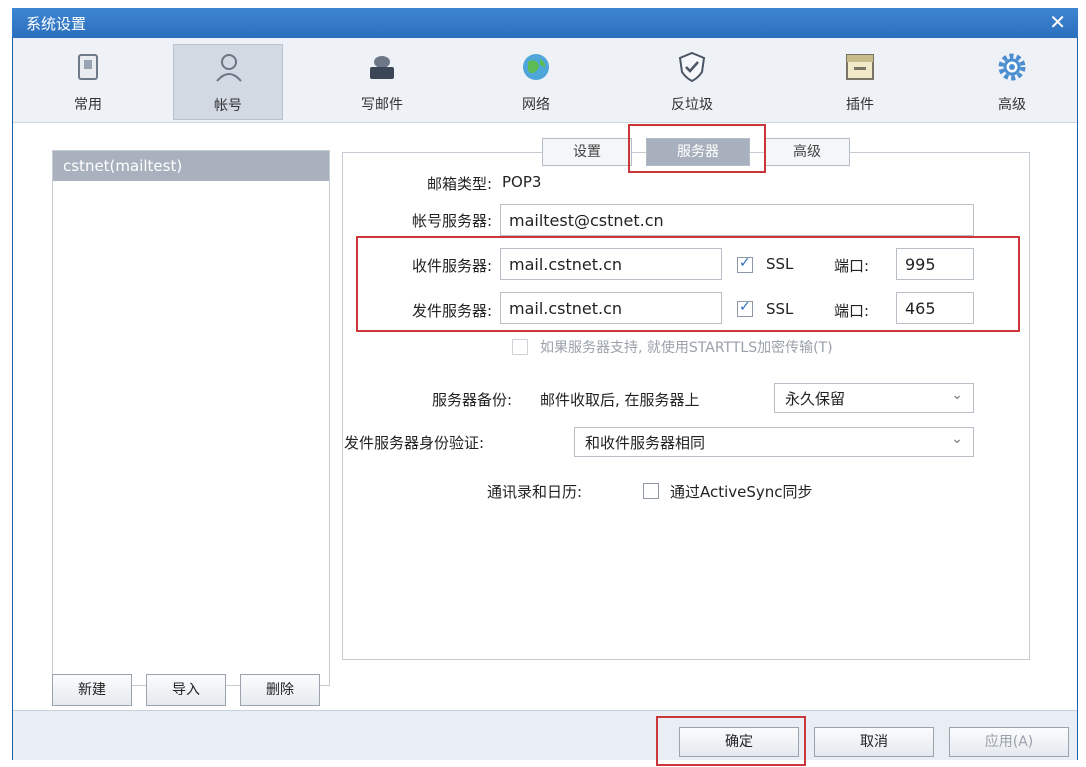 This screenshot has width=1086, height=767. Describe the element at coordinates (935, 308) in the screenshot. I see `outgoing-port-input` at that location.